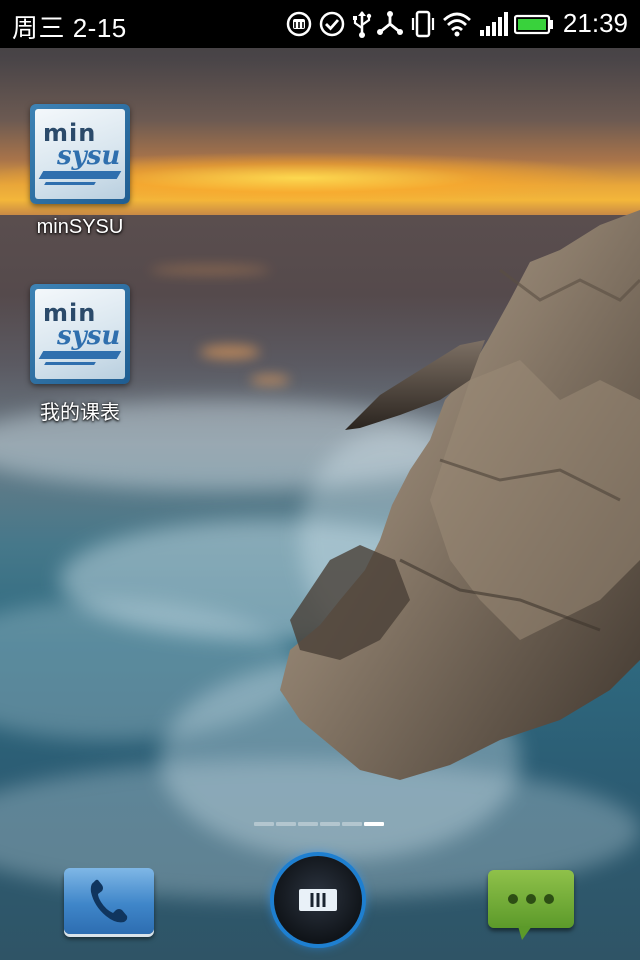 Image resolution: width=640 pixels, height=960 pixels. What do you see at coordinates (332, 24) in the screenshot?
I see `check-circle-icon` at bounding box center [332, 24].